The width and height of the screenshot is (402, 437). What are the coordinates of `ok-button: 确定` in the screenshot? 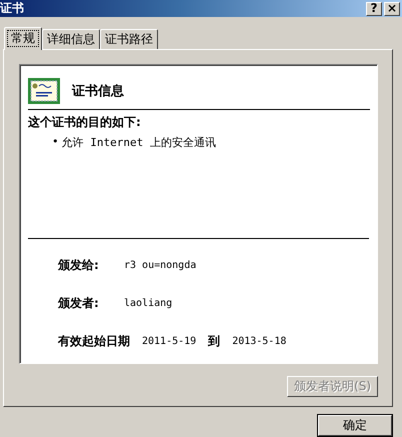 It's located at (355, 425).